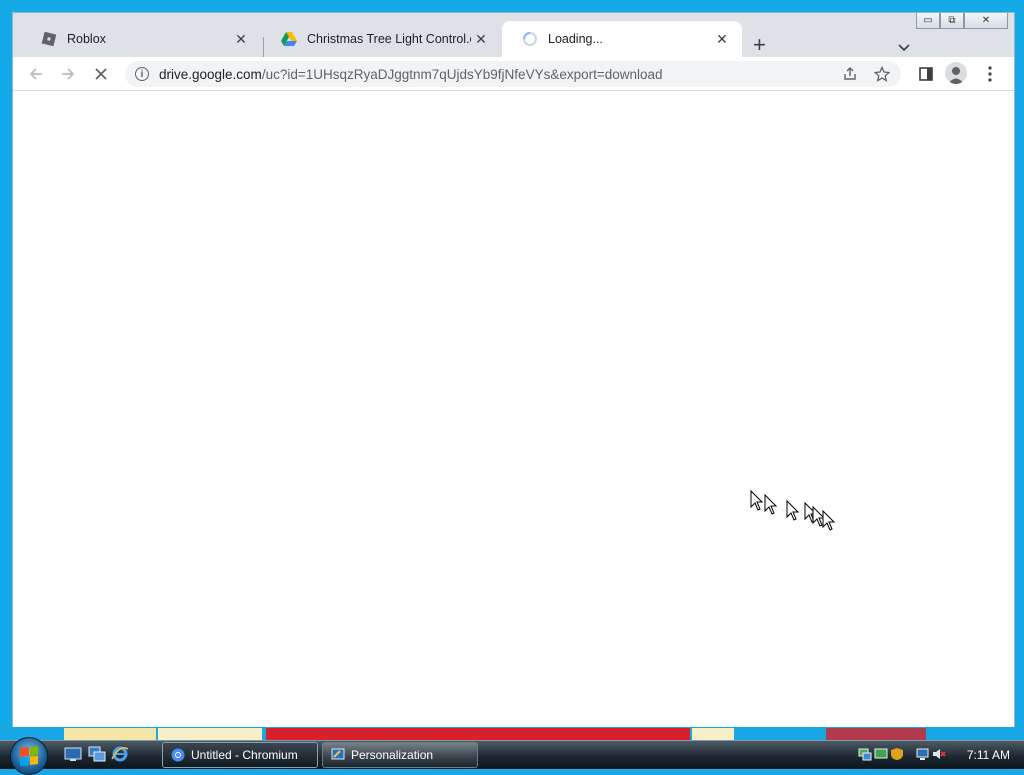 The image size is (1024, 775). What do you see at coordinates (36, 74) in the screenshot?
I see `back-arrow-icon` at bounding box center [36, 74].